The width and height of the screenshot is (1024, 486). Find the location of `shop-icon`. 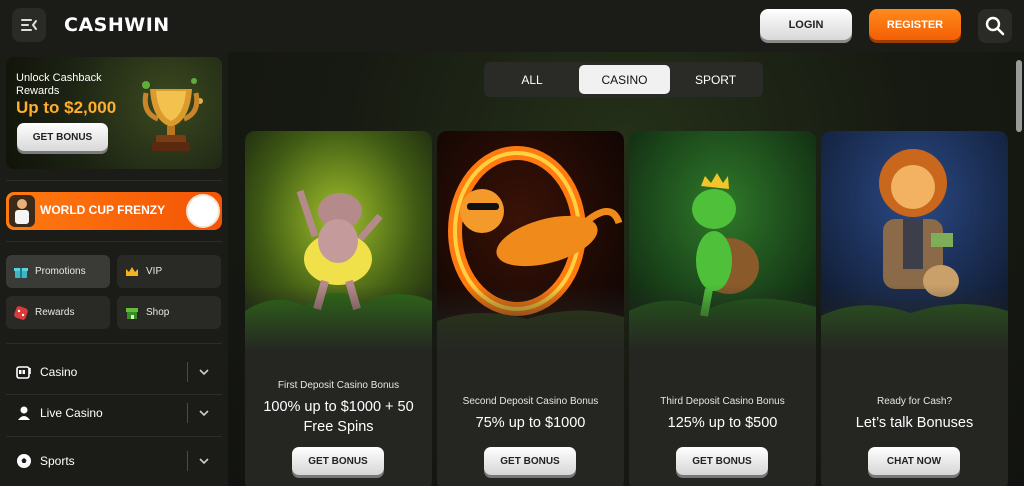

shop-icon is located at coordinates (132, 313).